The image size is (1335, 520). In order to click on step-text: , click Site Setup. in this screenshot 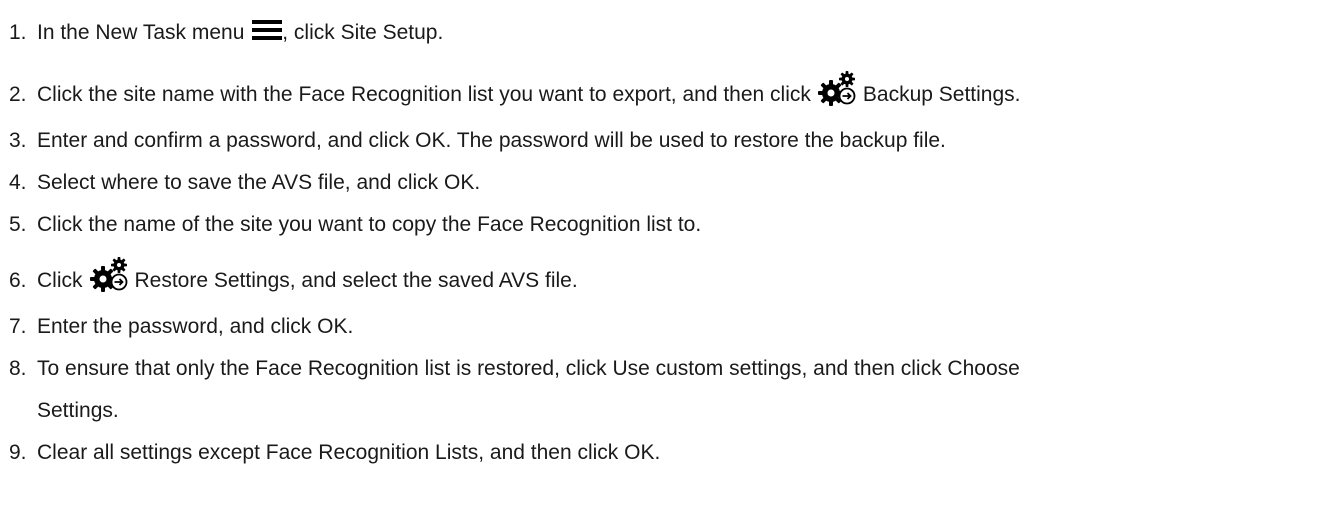, I will do `click(363, 32)`.